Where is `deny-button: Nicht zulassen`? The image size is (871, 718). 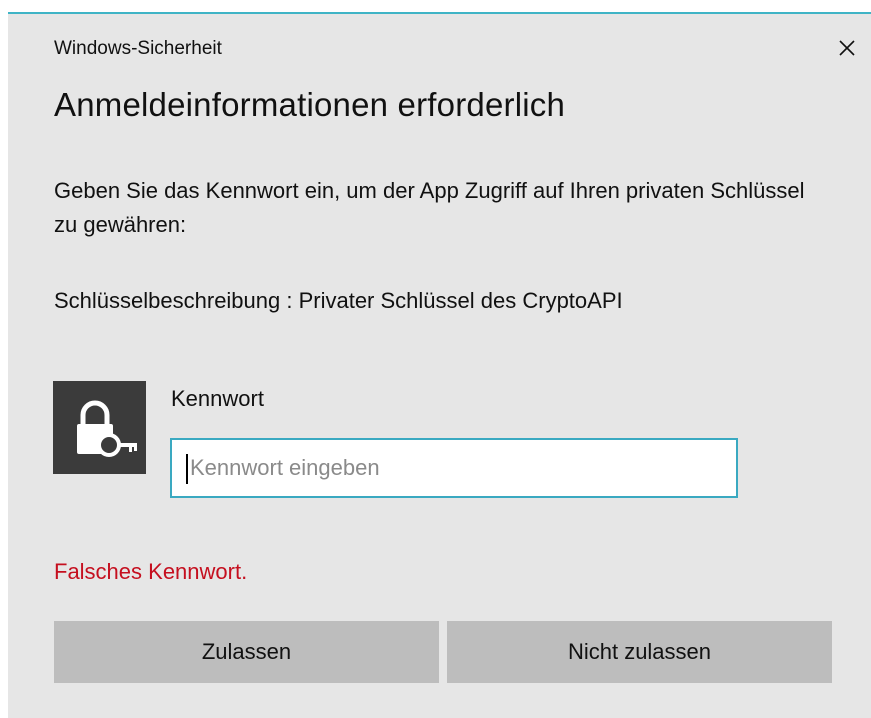 deny-button: Nicht zulassen is located at coordinates (639, 652).